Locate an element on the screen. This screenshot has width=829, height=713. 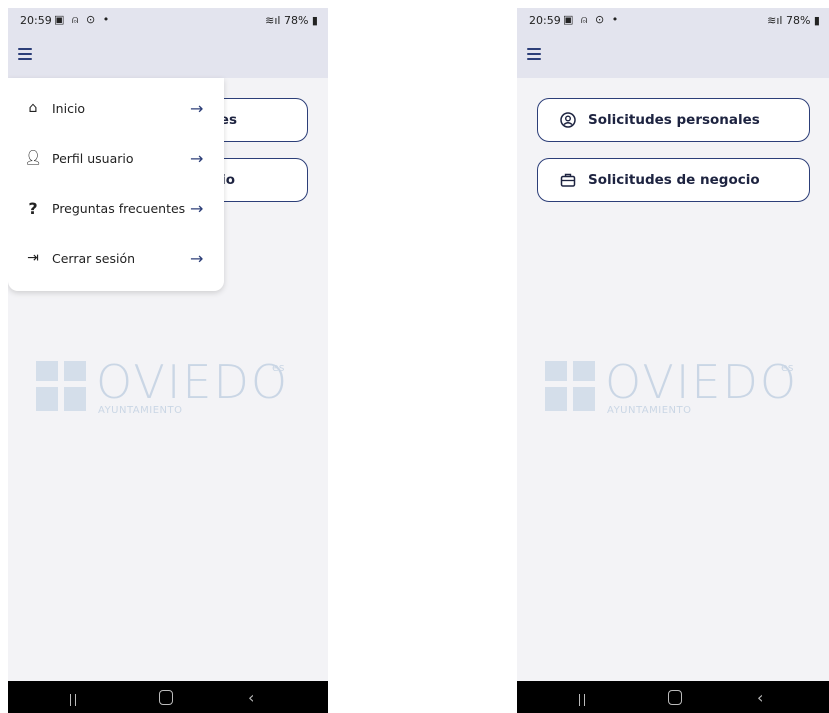
menu-item-preguntas: ? Preguntas frecuentes → is located at coordinates (116, 208).